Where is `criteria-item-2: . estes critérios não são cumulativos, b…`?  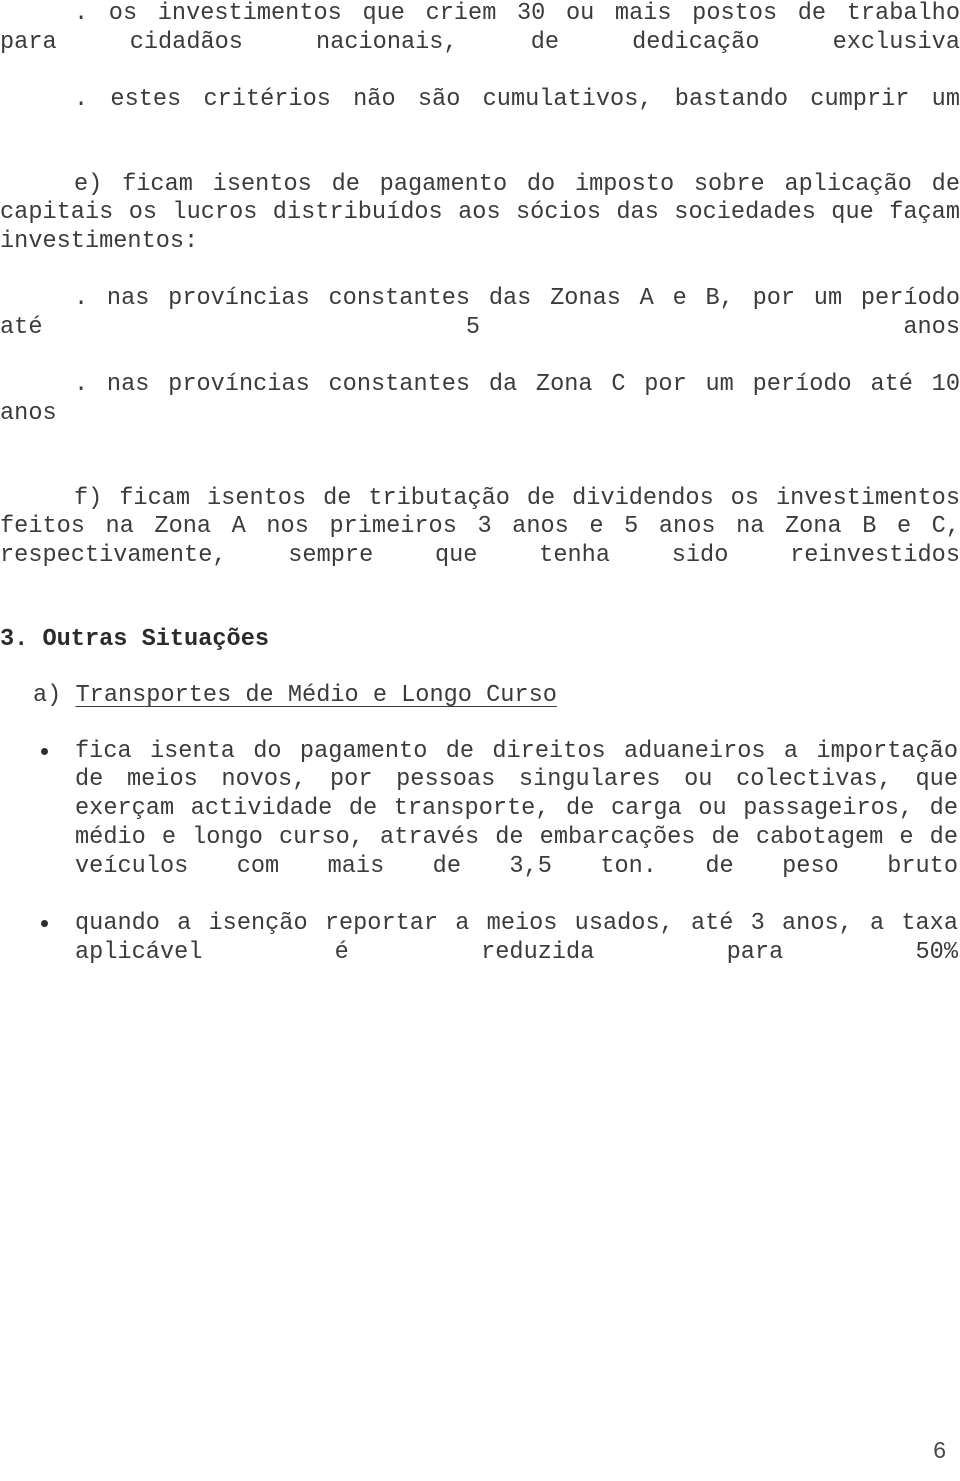
criteria-item-2: . estes critérios não são cumulativos, b… is located at coordinates (517, 100).